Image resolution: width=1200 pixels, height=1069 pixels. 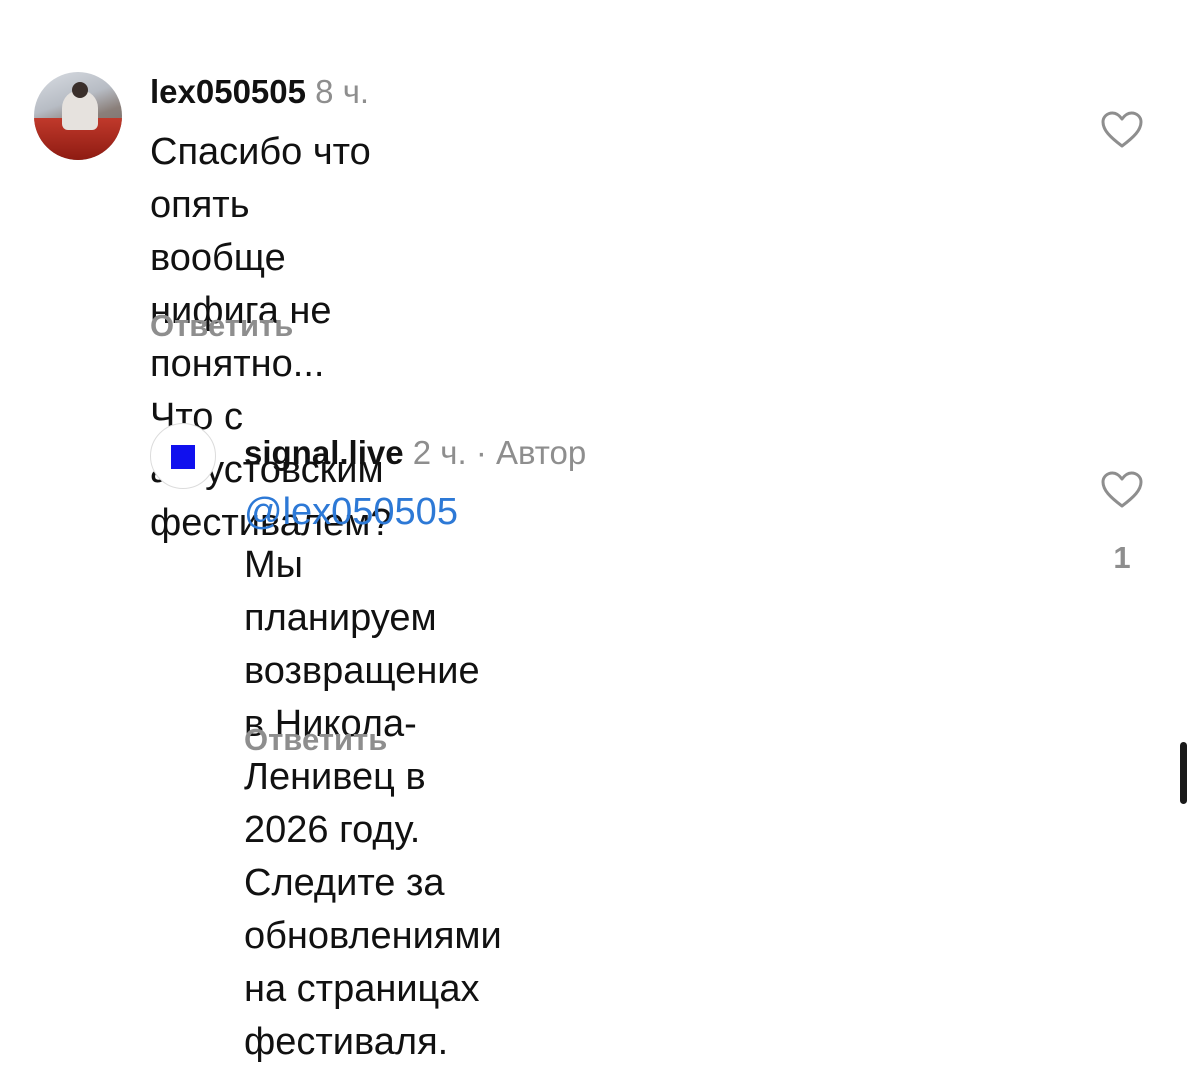 I want to click on comment-time: 8 ч., so click(x=342, y=91).